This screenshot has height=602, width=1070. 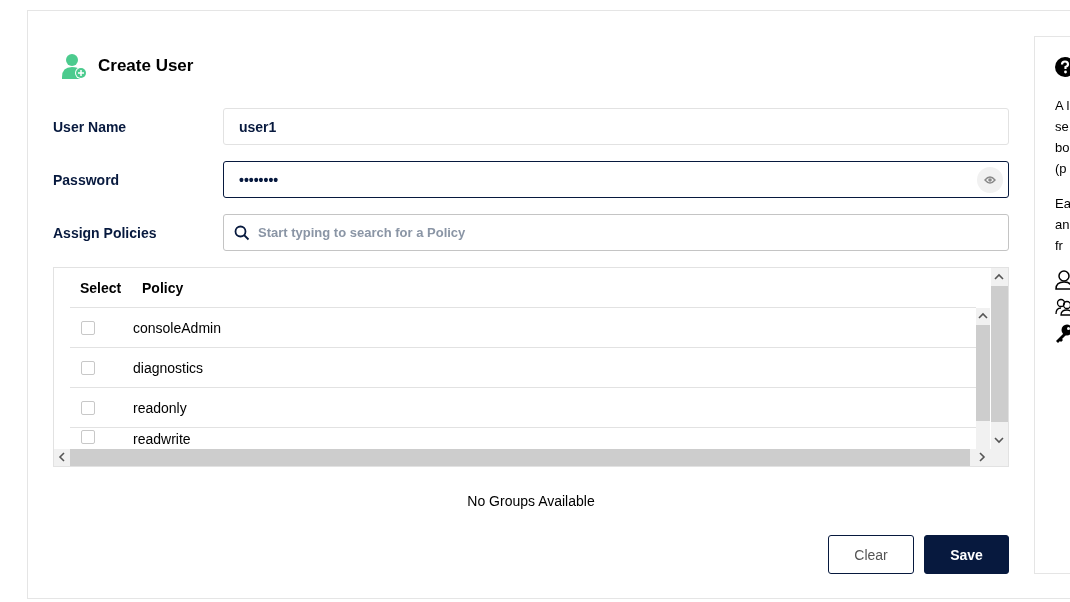 I want to click on save-button: Save, so click(x=966, y=554).